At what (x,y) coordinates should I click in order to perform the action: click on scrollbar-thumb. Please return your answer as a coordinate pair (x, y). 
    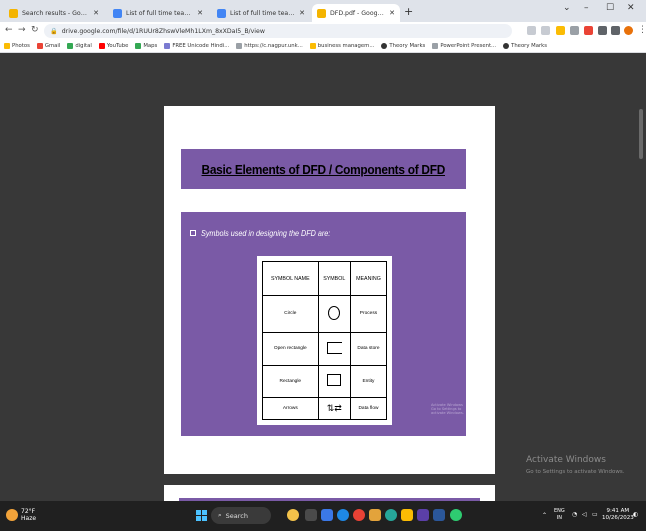
    Looking at the image, I should click on (641, 134).